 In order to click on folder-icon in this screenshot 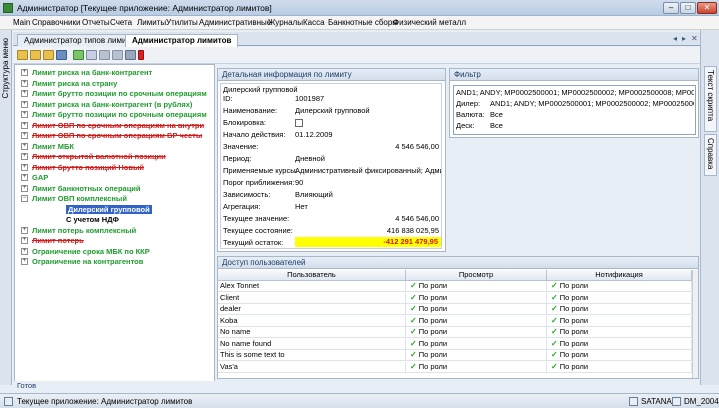, I will do `click(35, 55)`.